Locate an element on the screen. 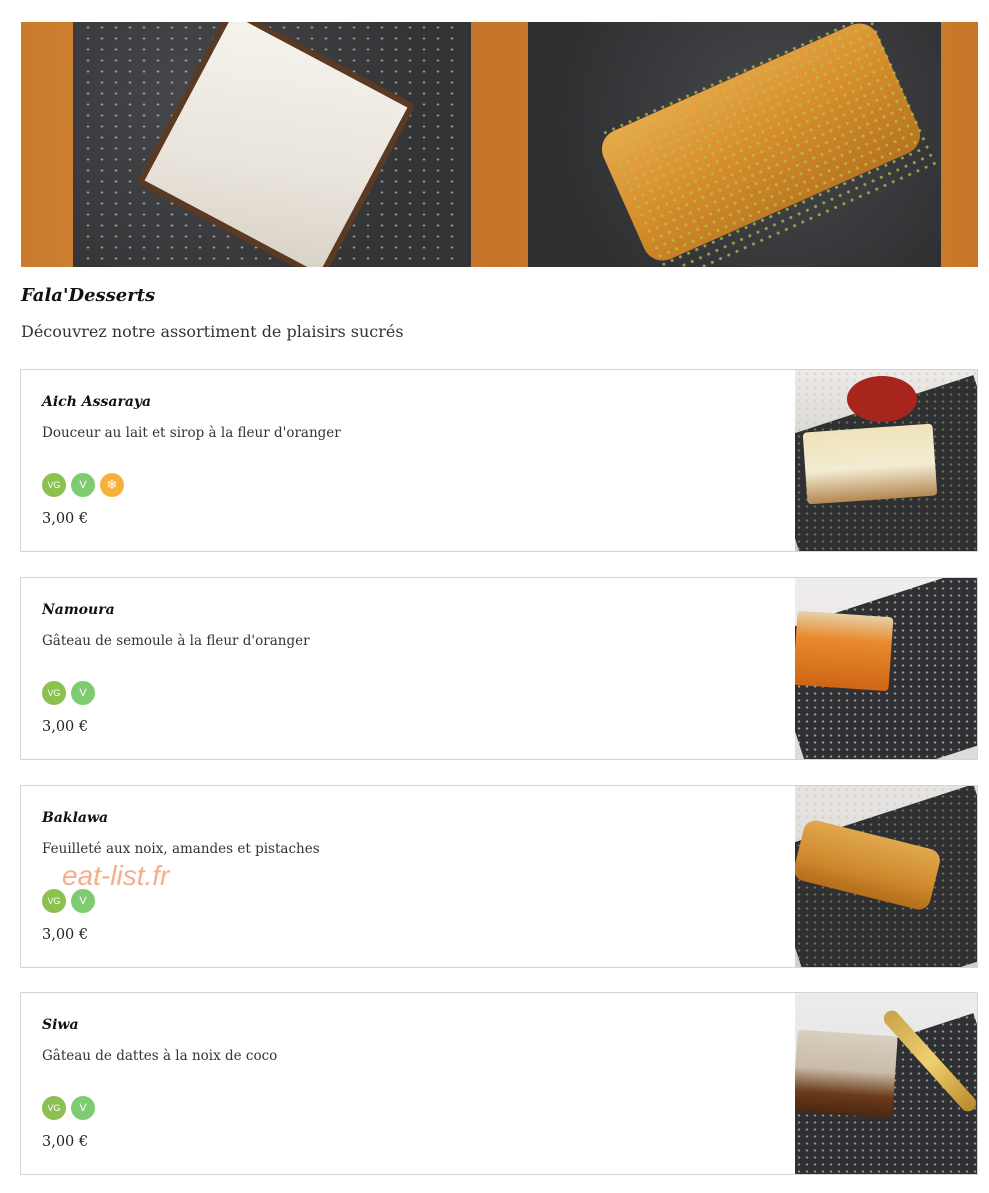  item-name: Siwa is located at coordinates (60, 1025).